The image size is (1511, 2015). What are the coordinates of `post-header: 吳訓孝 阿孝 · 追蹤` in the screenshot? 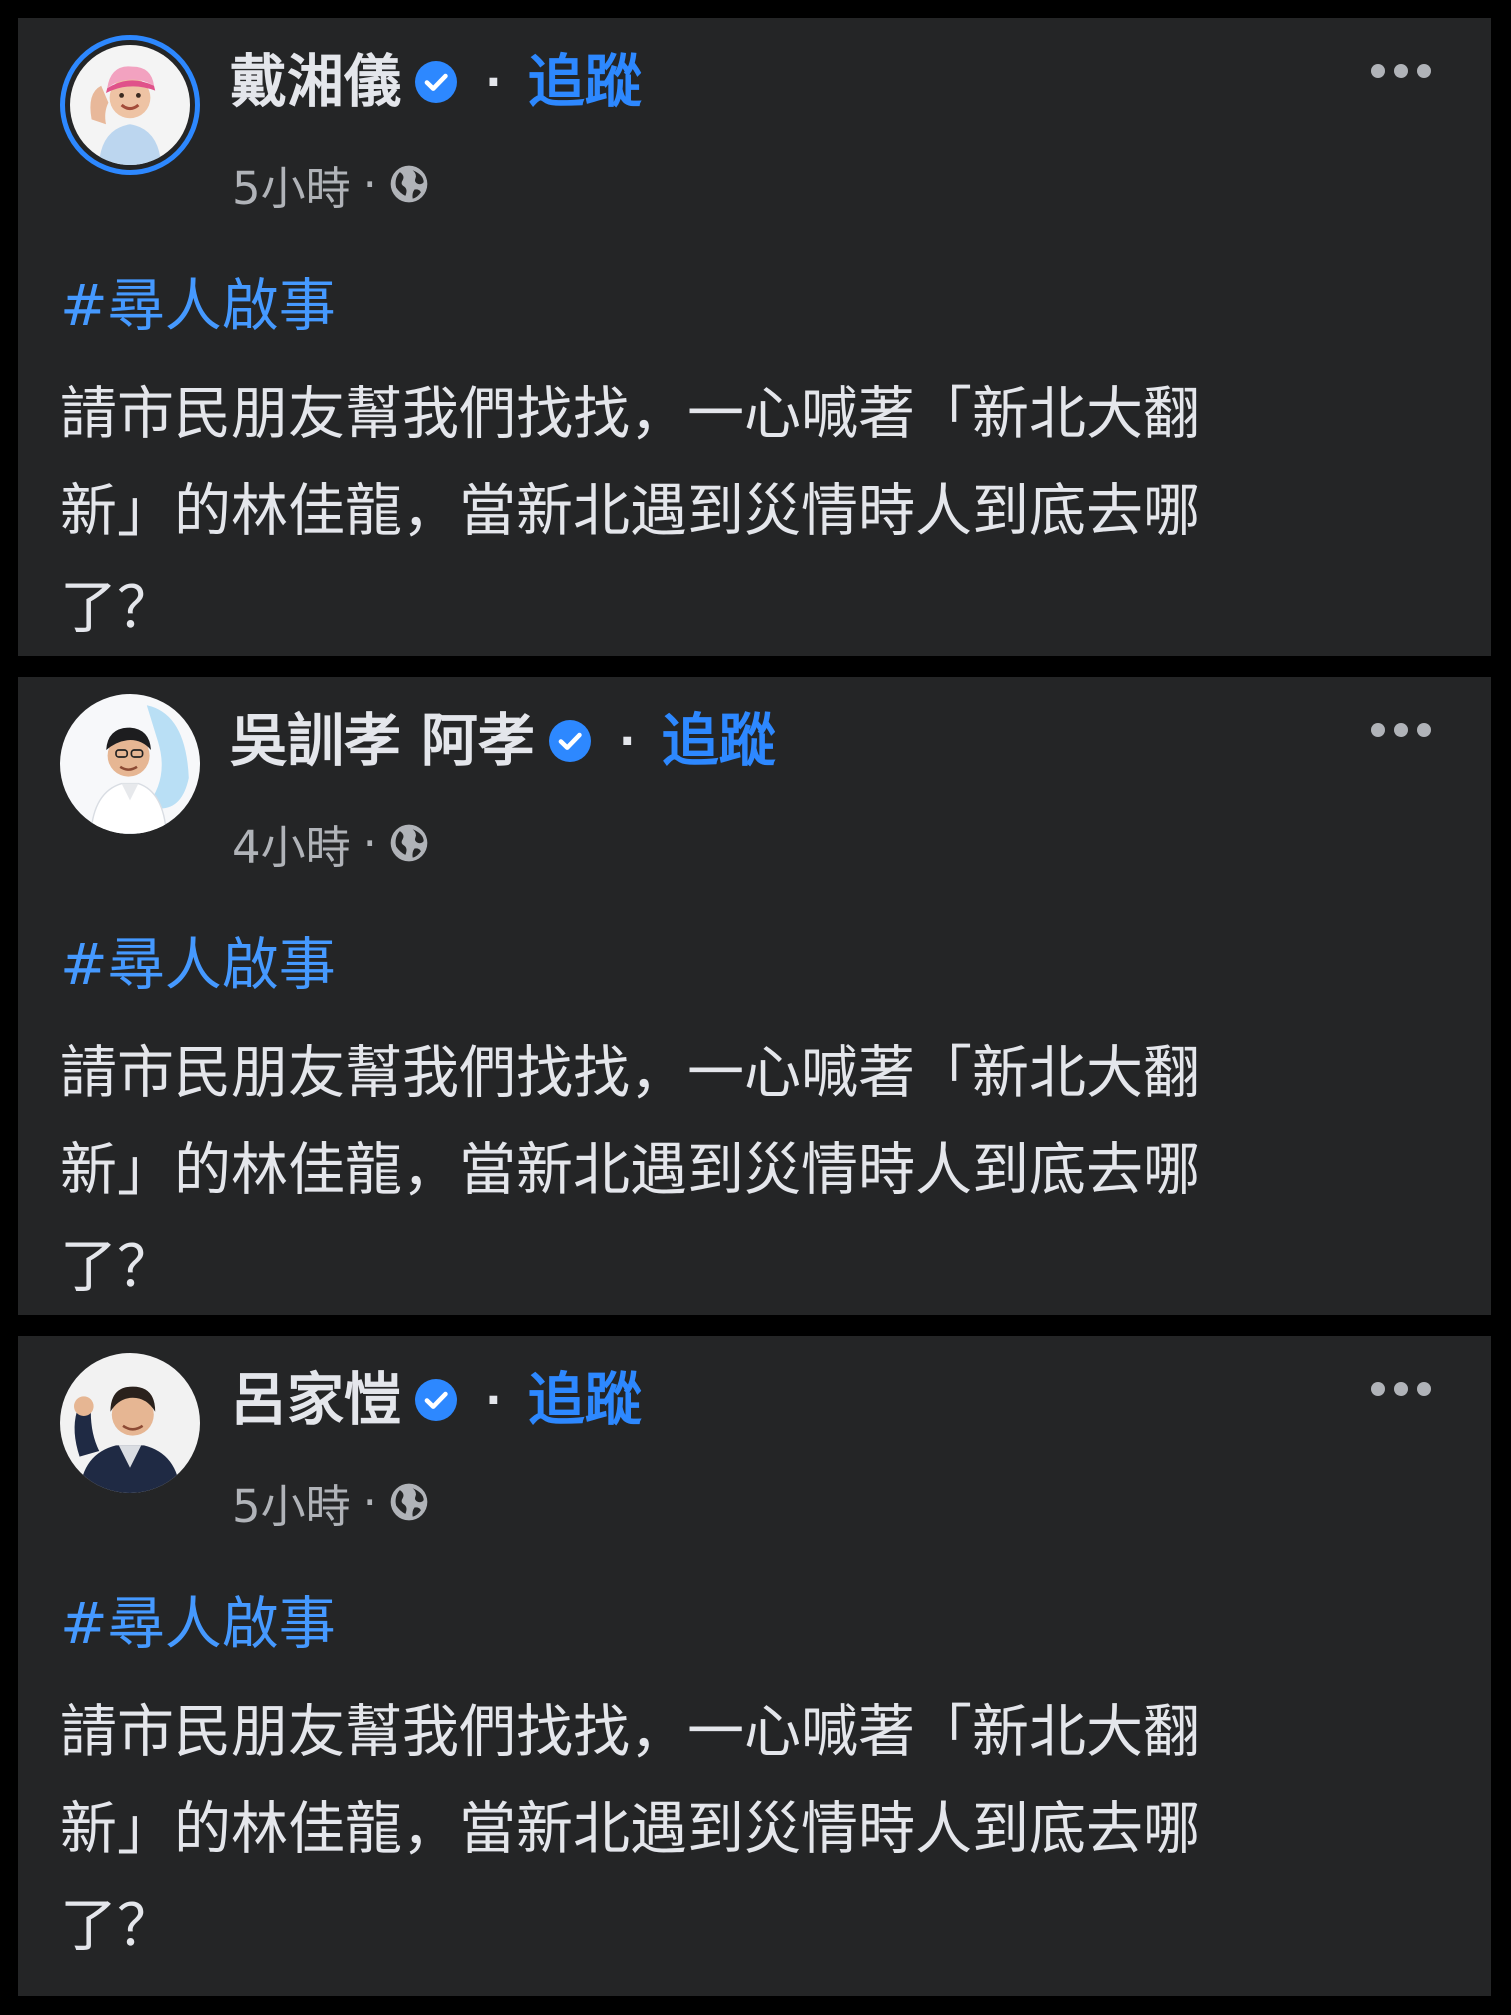 It's located at (503, 741).